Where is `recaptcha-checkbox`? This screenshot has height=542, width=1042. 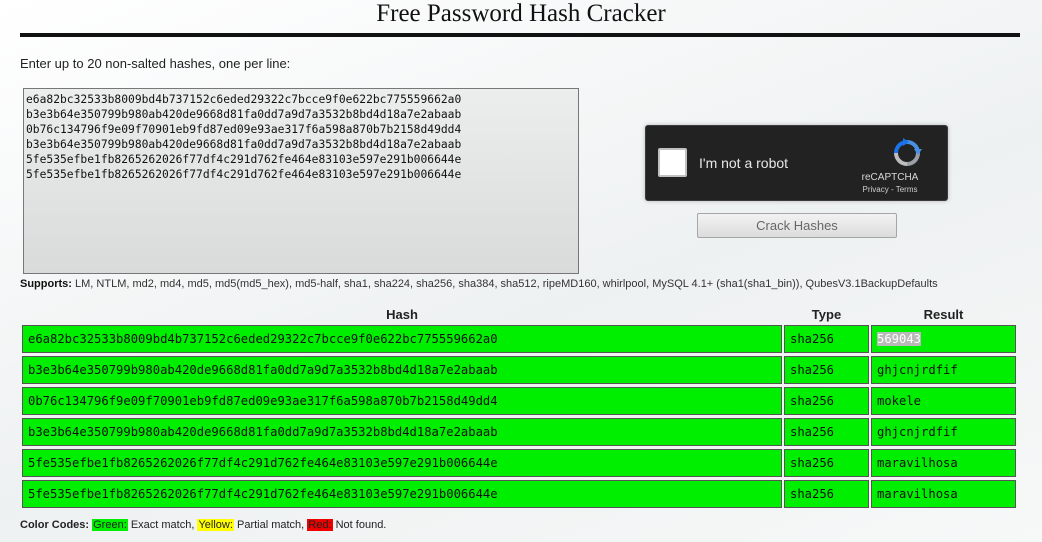
recaptcha-checkbox is located at coordinates (672, 162).